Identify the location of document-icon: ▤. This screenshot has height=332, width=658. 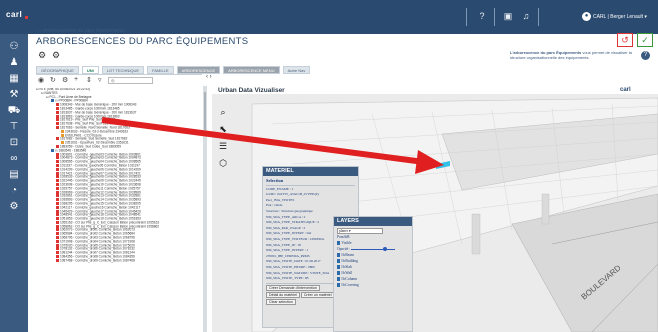
(14, 175).